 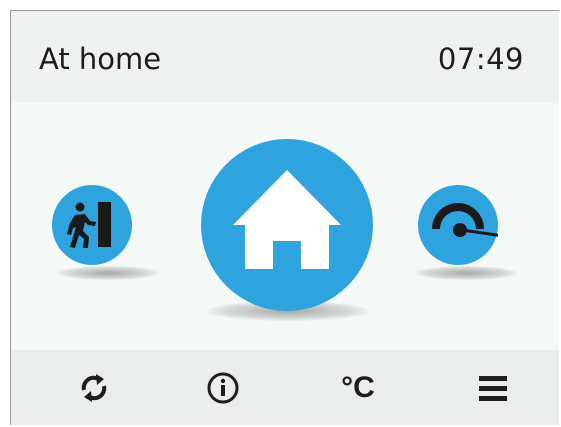 I want to click on boost-button-shadow, so click(x=466, y=273).